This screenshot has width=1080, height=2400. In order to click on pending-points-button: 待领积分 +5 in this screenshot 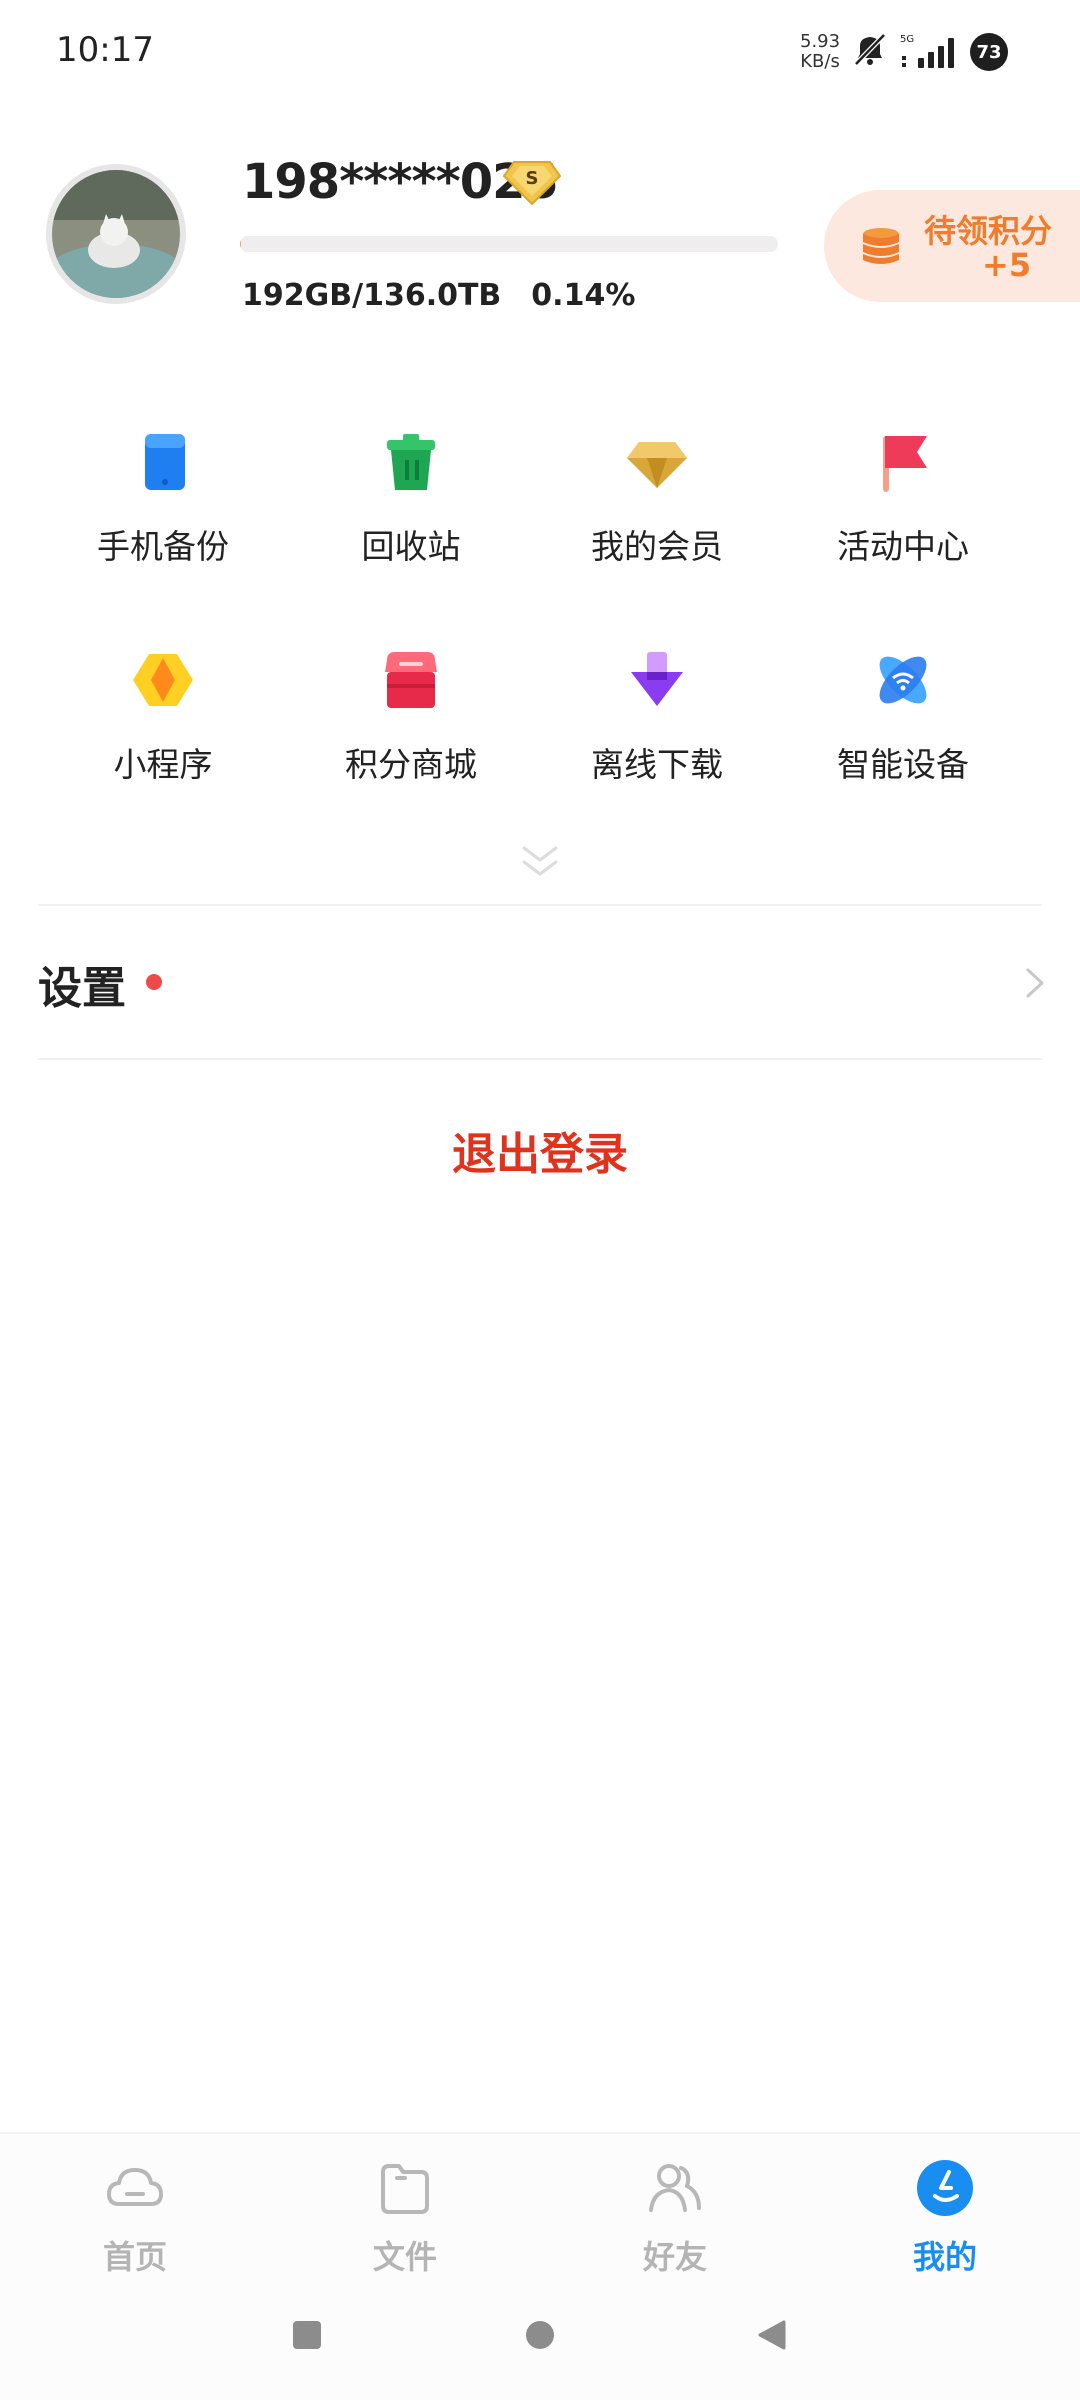, I will do `click(952, 246)`.